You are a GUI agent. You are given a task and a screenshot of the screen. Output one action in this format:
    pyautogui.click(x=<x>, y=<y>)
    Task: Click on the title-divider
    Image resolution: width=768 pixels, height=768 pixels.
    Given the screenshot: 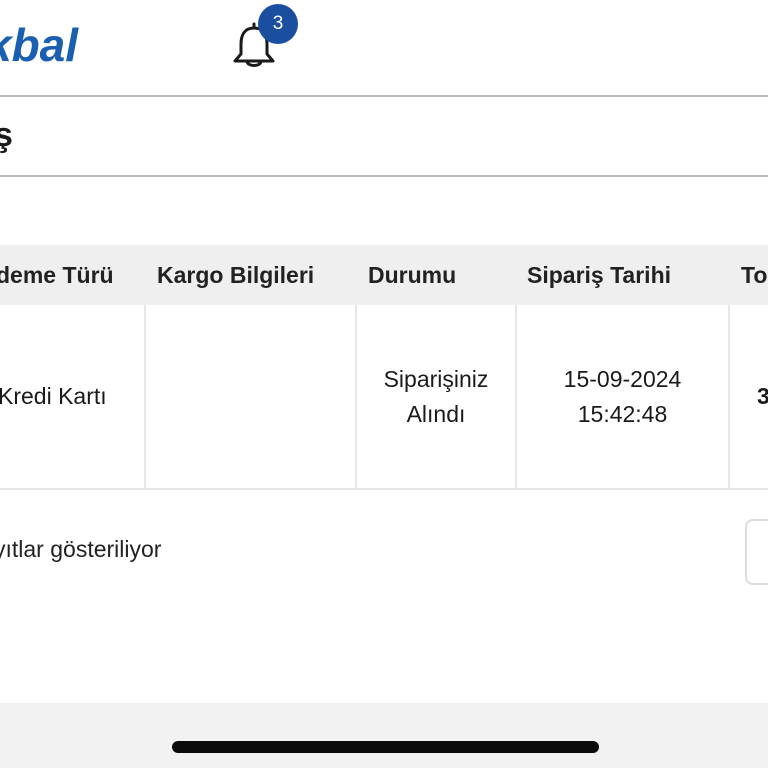 What is the action you would take?
    pyautogui.click(x=384, y=176)
    